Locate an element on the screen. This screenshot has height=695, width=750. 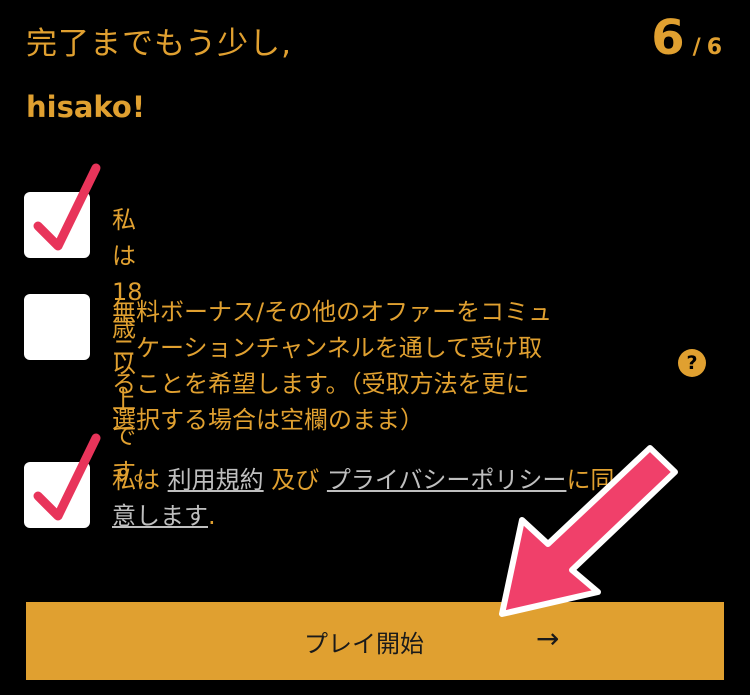
step-indicator: 6/6 is located at coordinates (686, 38).